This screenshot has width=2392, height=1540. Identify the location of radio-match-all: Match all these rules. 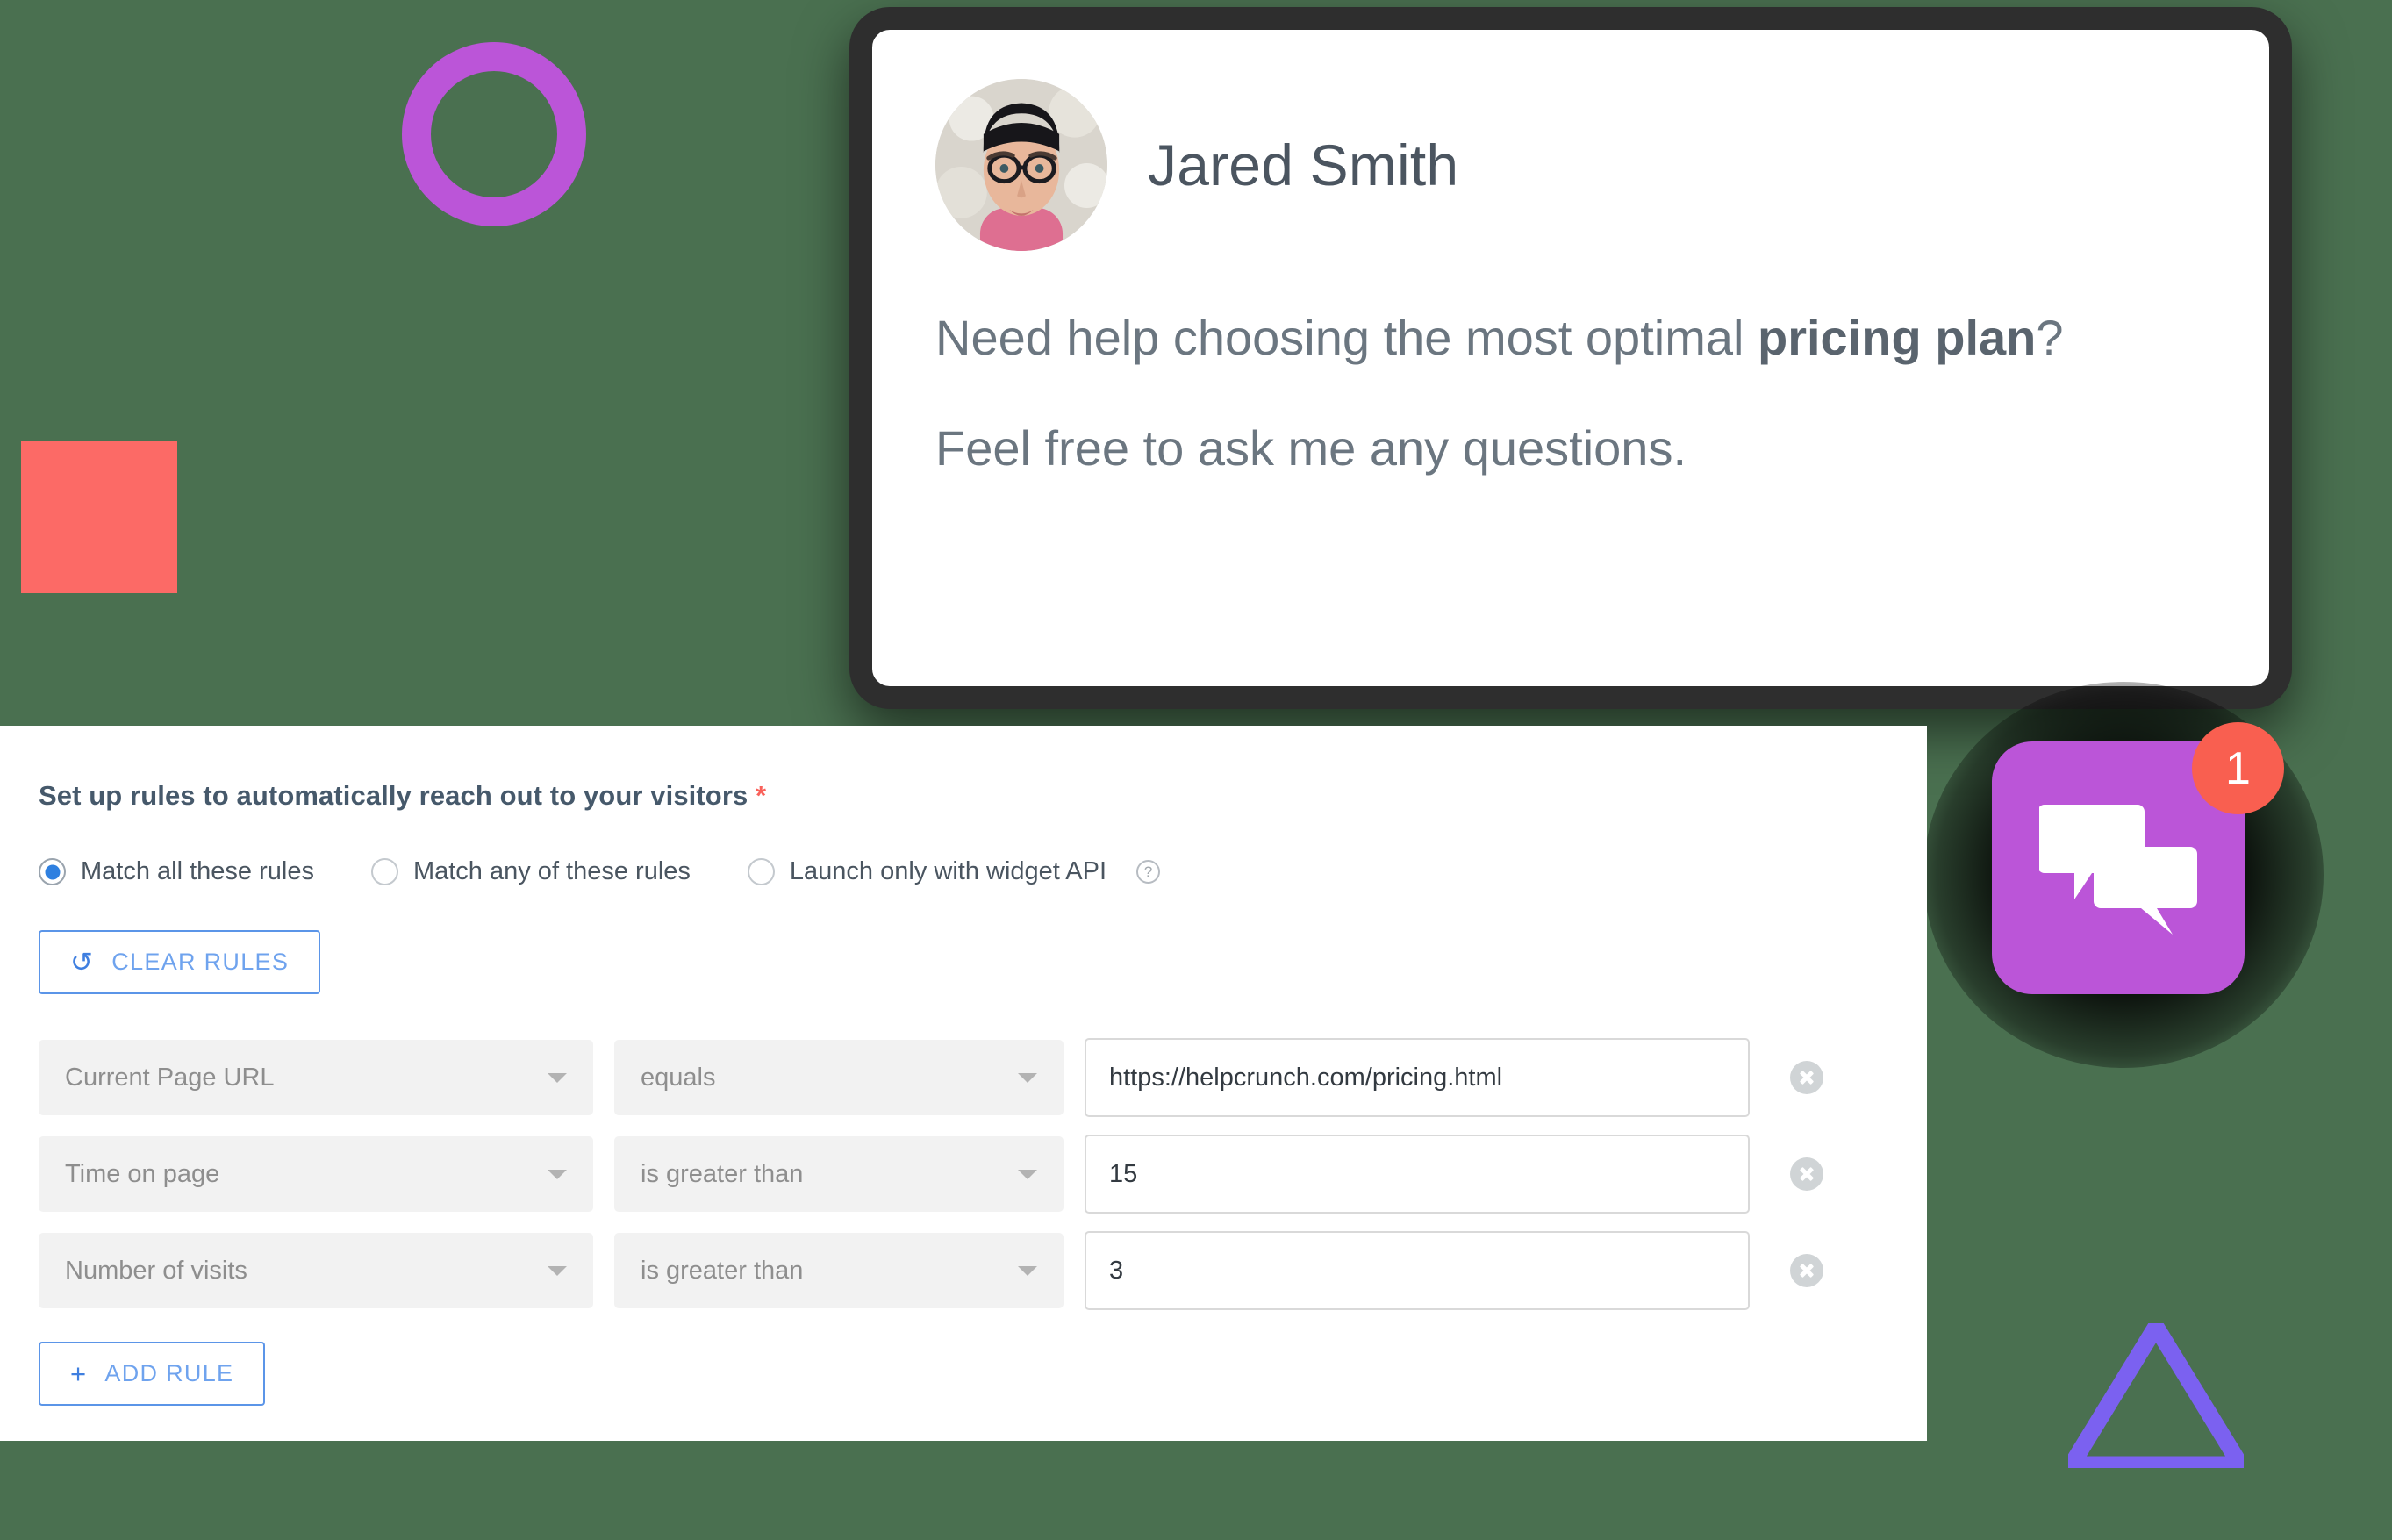
(176, 871).